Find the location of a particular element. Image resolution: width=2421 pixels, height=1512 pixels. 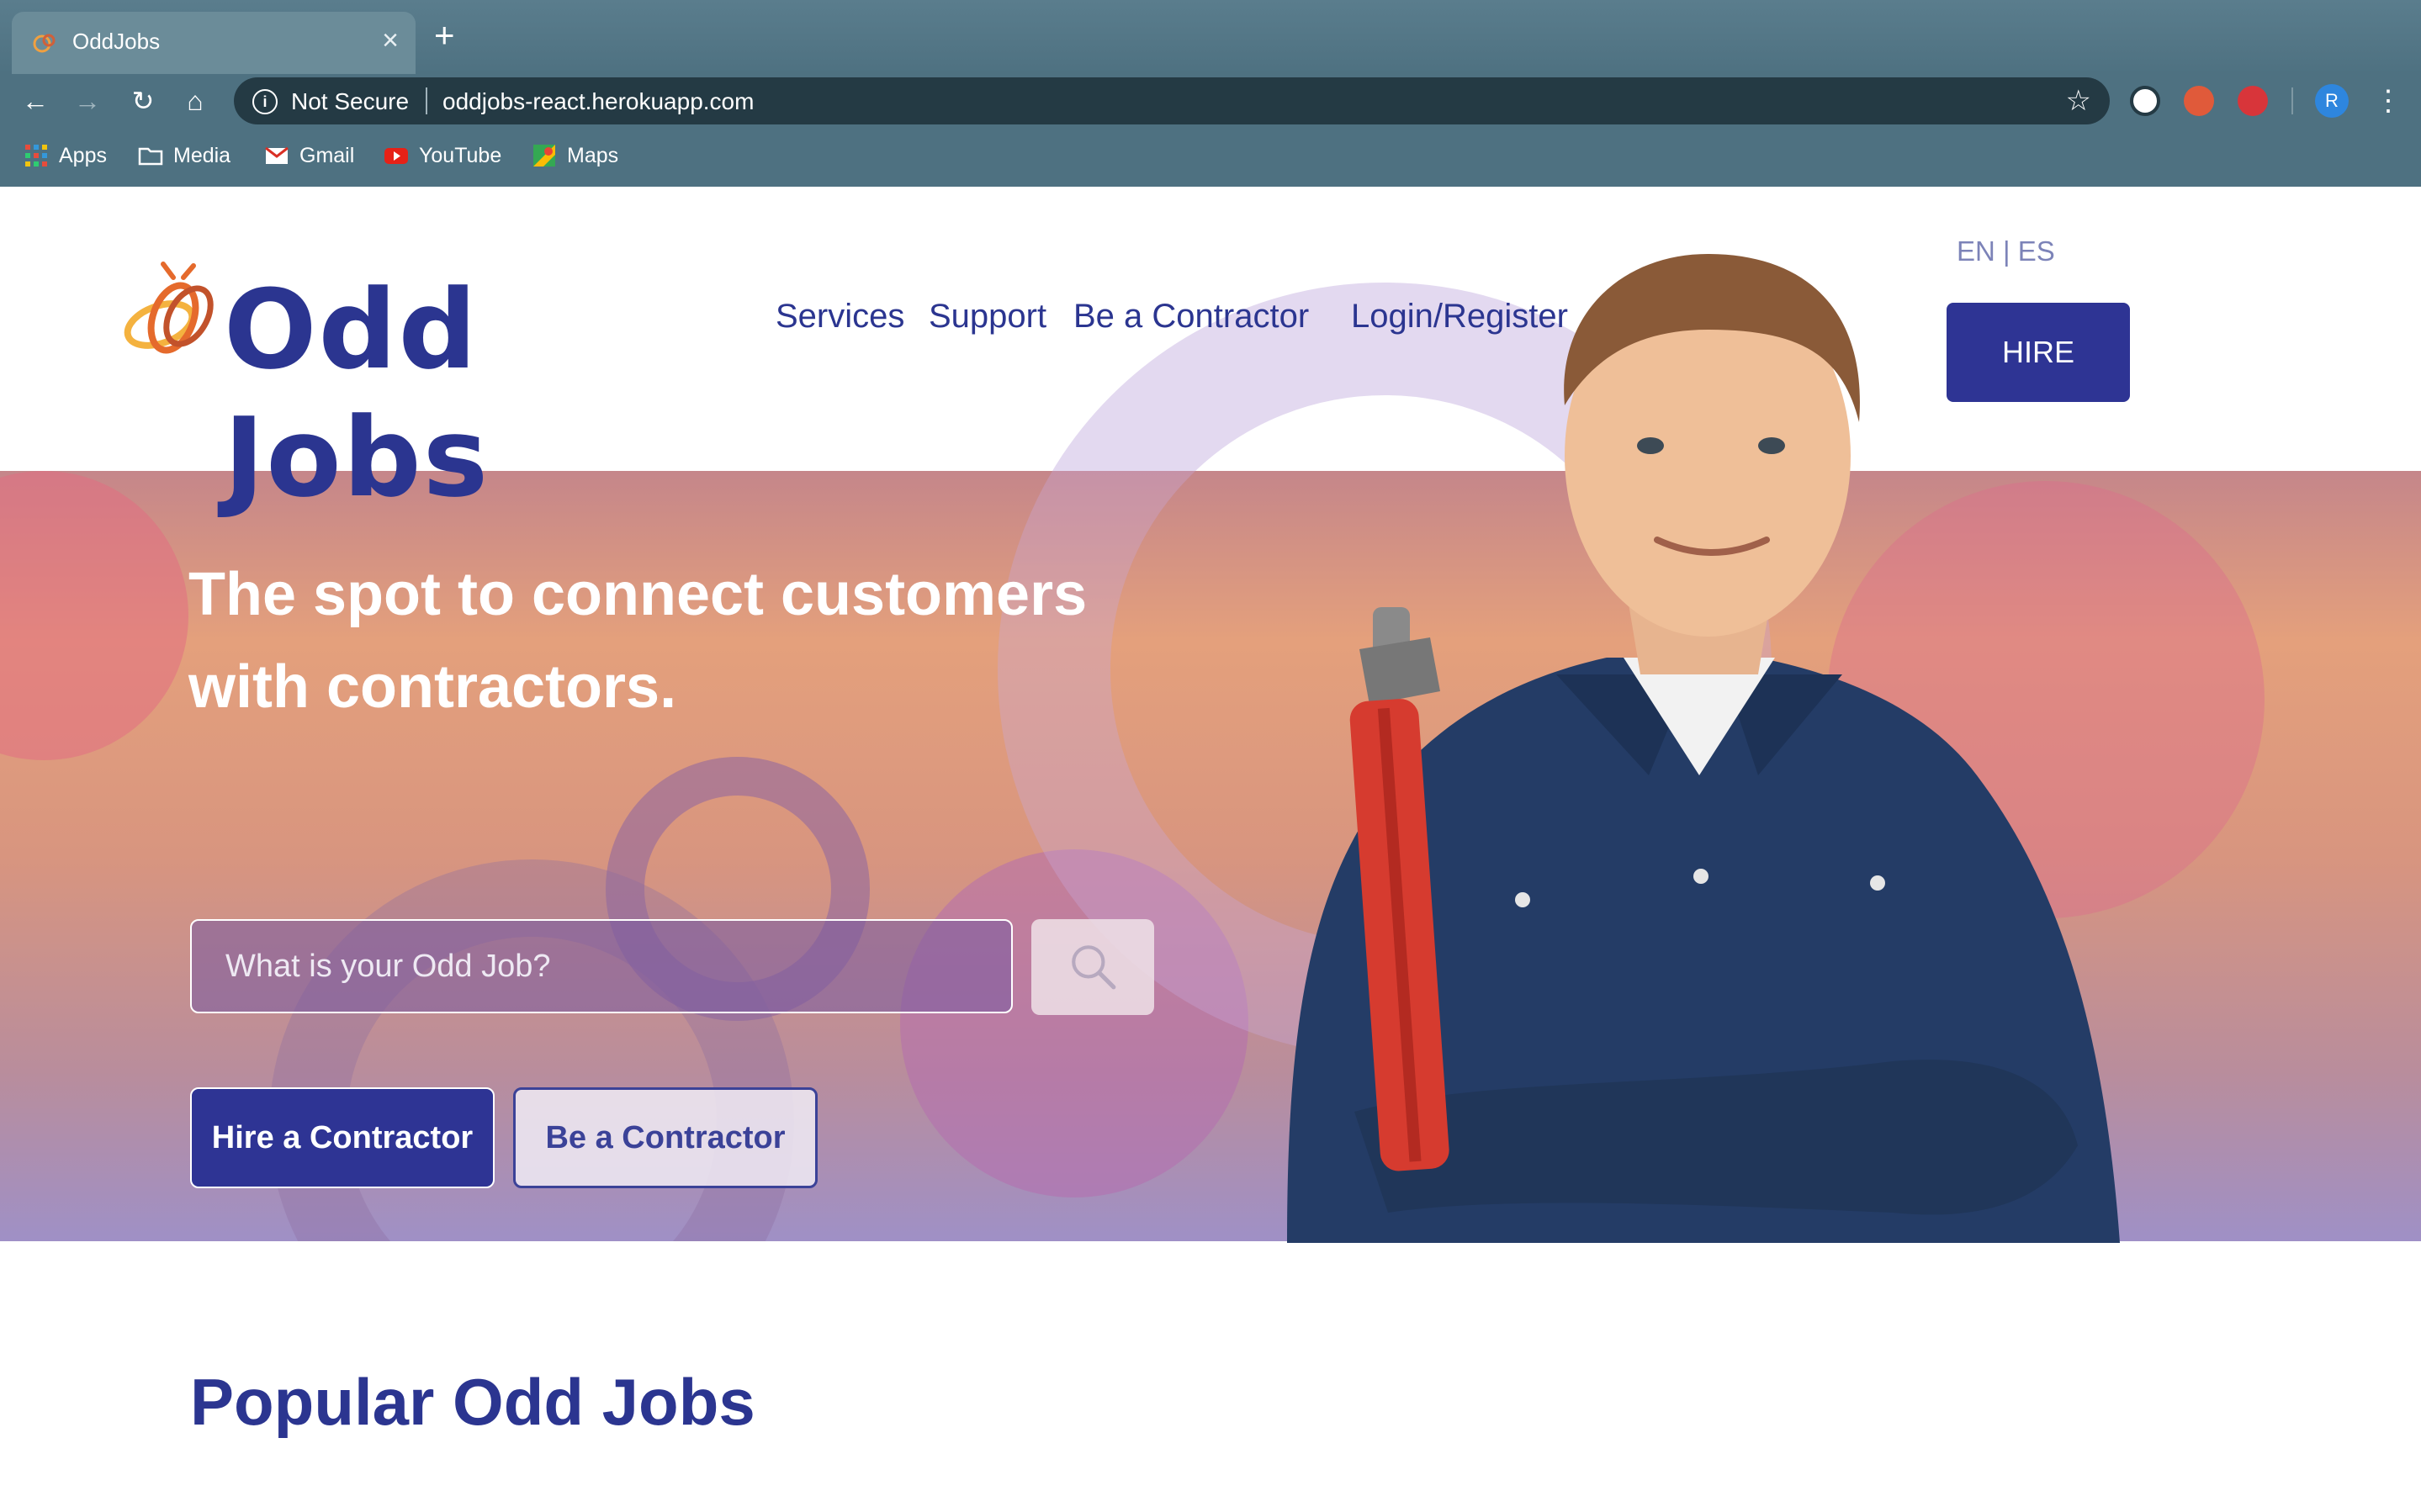

bookmark-label: Gmail is located at coordinates (327, 155).